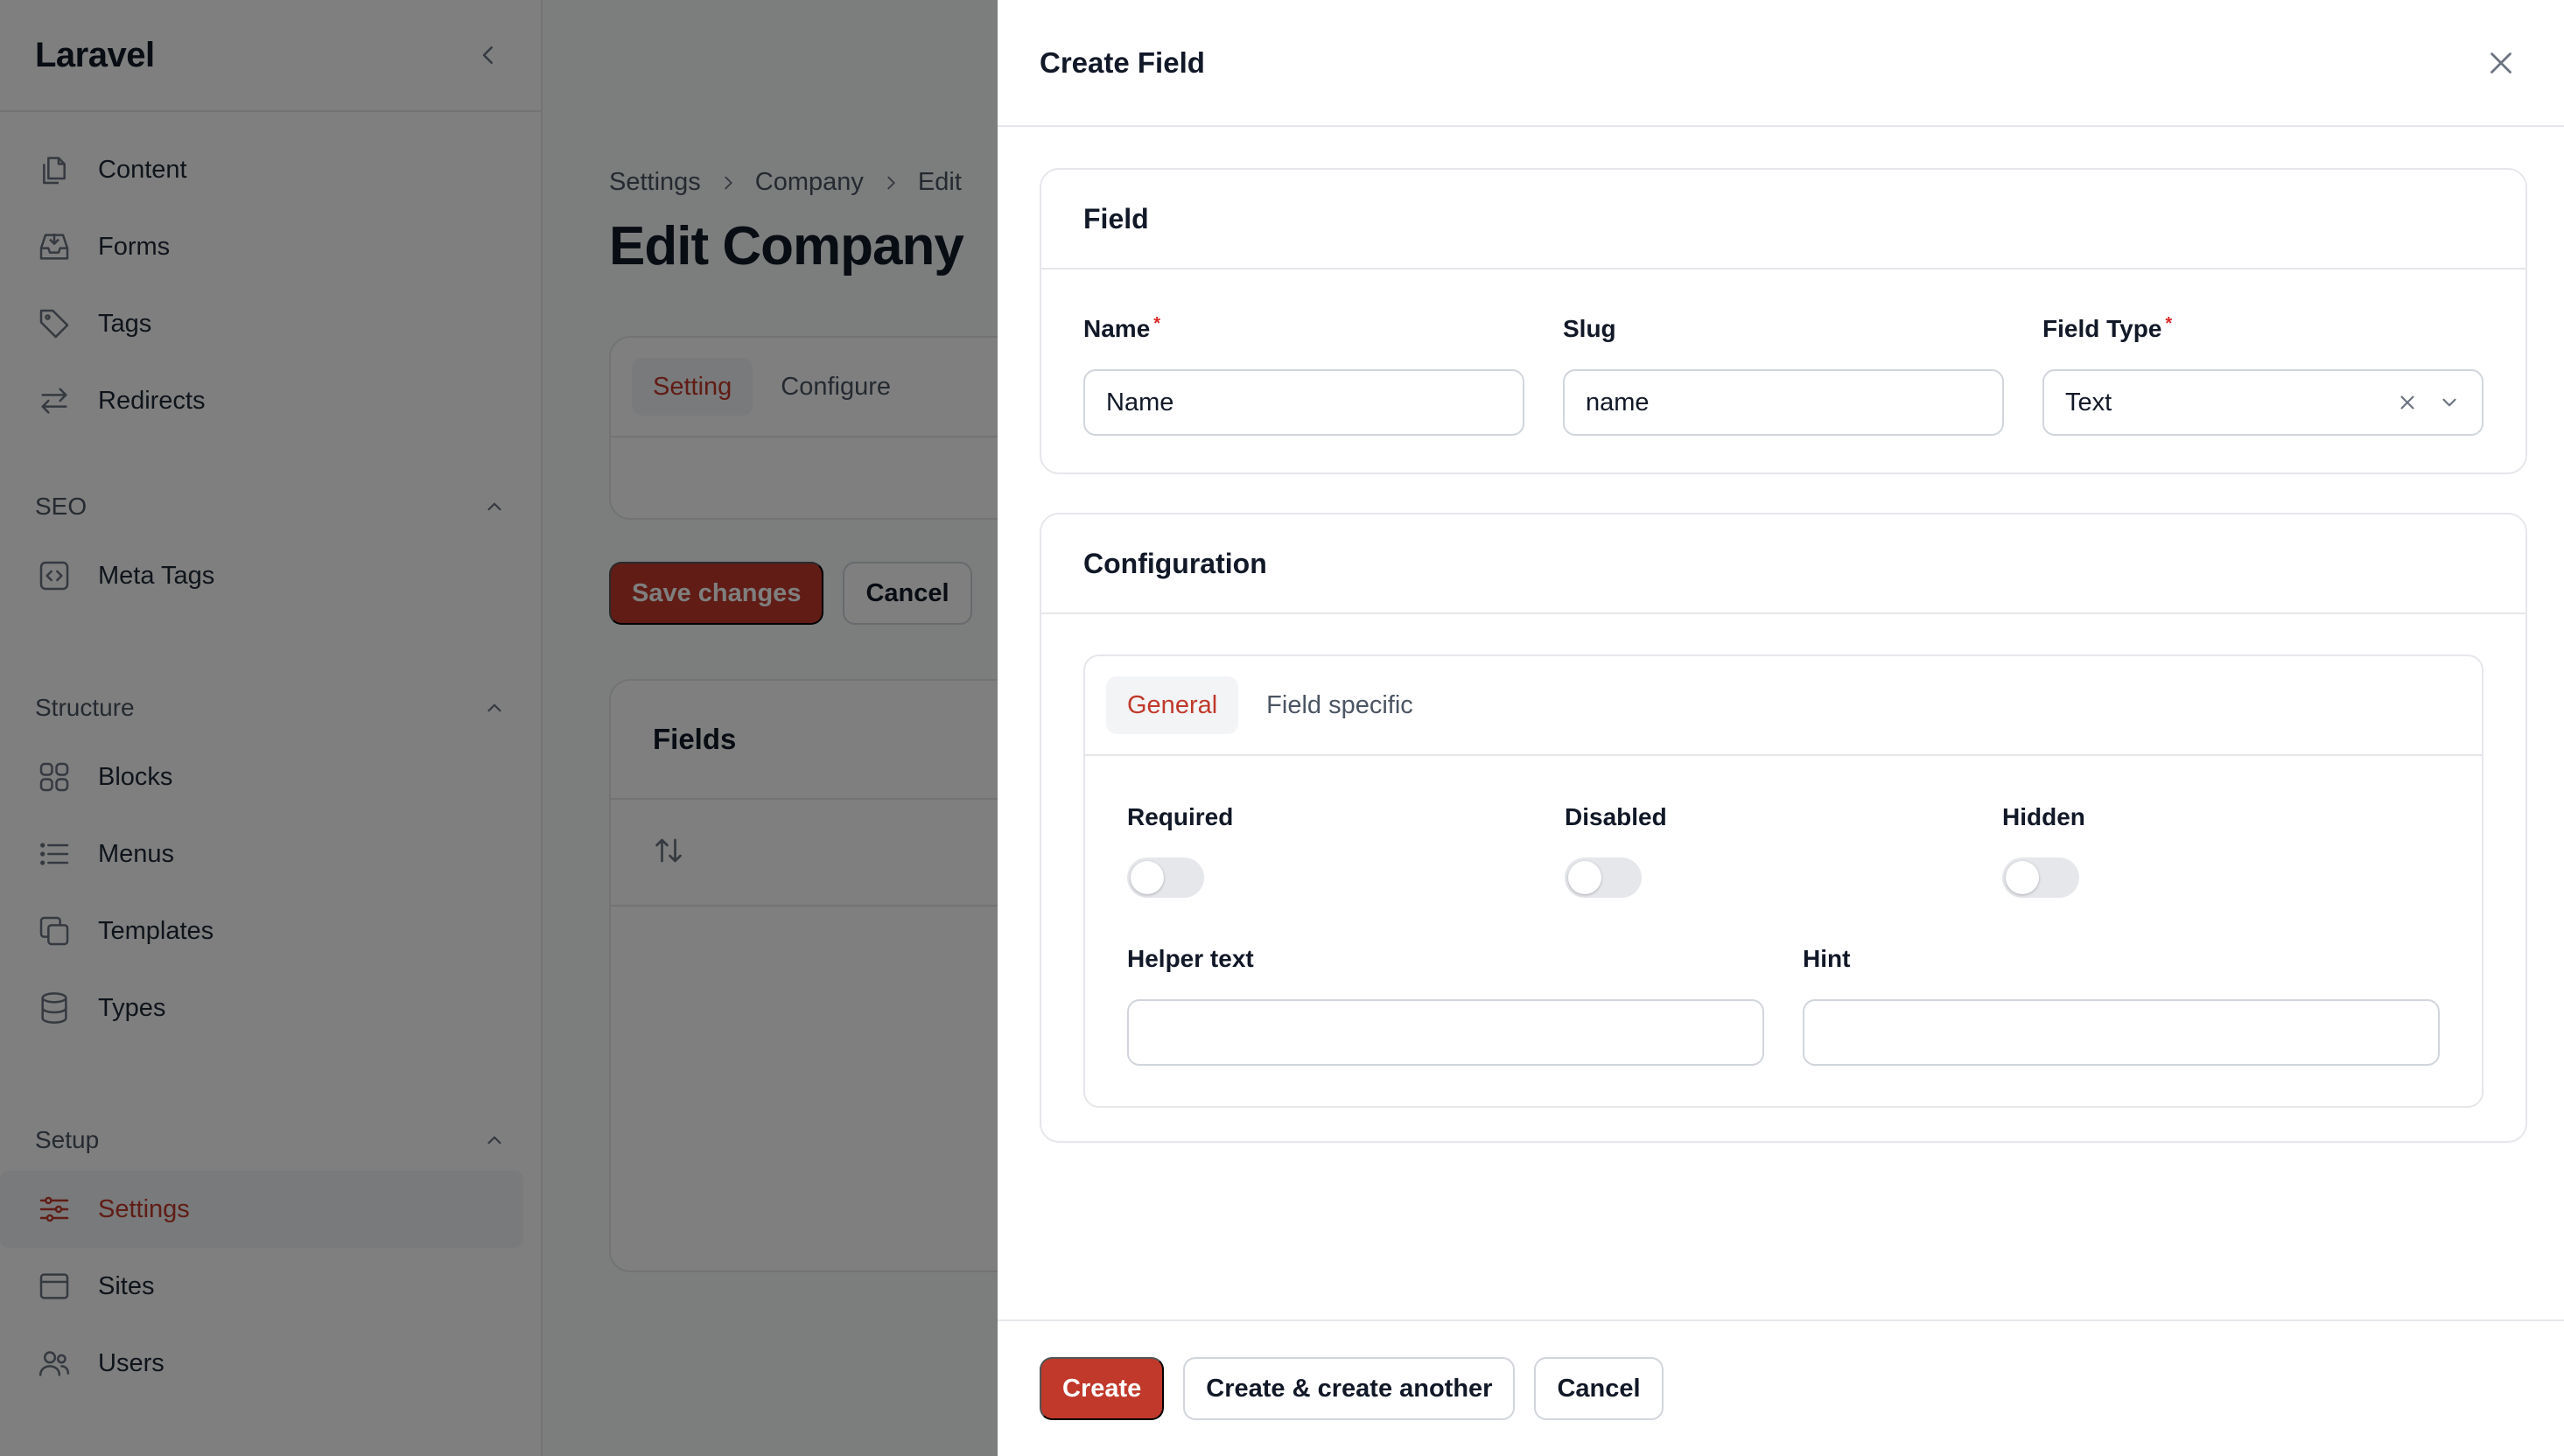  What do you see at coordinates (1616, 816) in the screenshot?
I see `disabled-label: Disabled` at bounding box center [1616, 816].